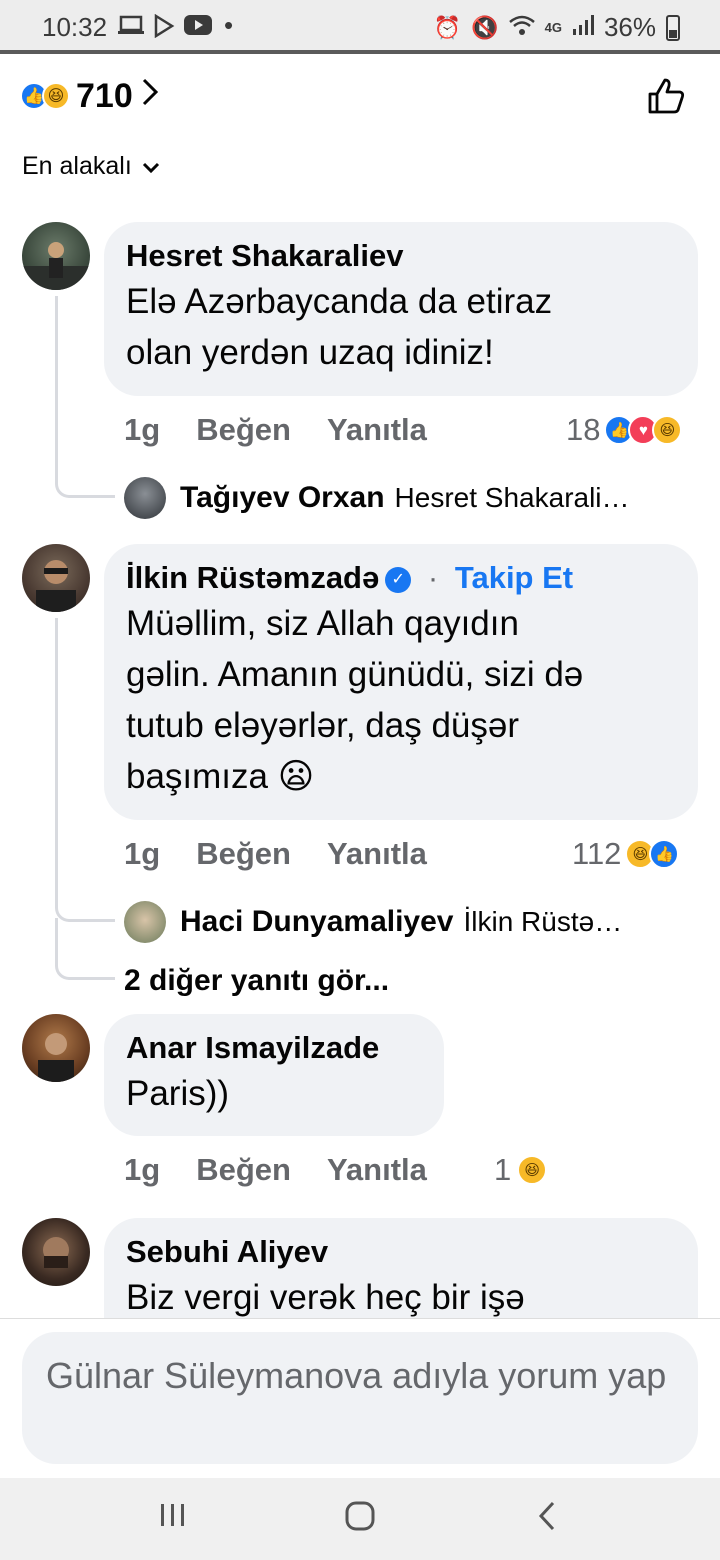 This screenshot has width=720, height=1560. I want to click on comment-author: Sebuhi Aliyev, so click(401, 1252).